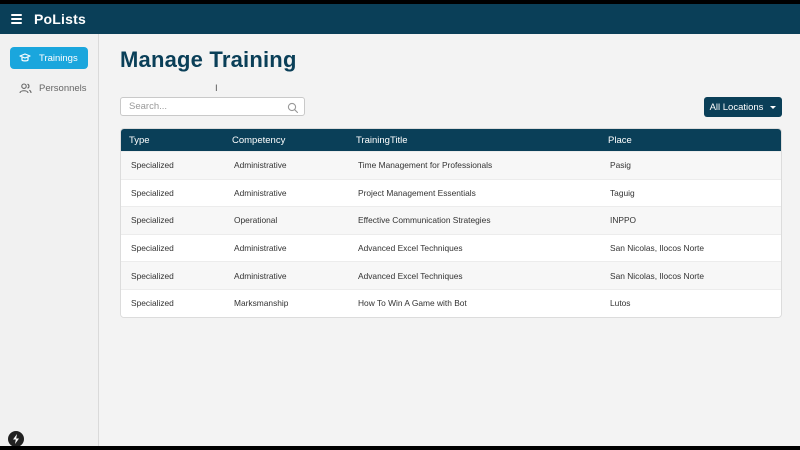 This screenshot has height=450, width=800. I want to click on location-filter-dropdown: All Locations, so click(743, 107).